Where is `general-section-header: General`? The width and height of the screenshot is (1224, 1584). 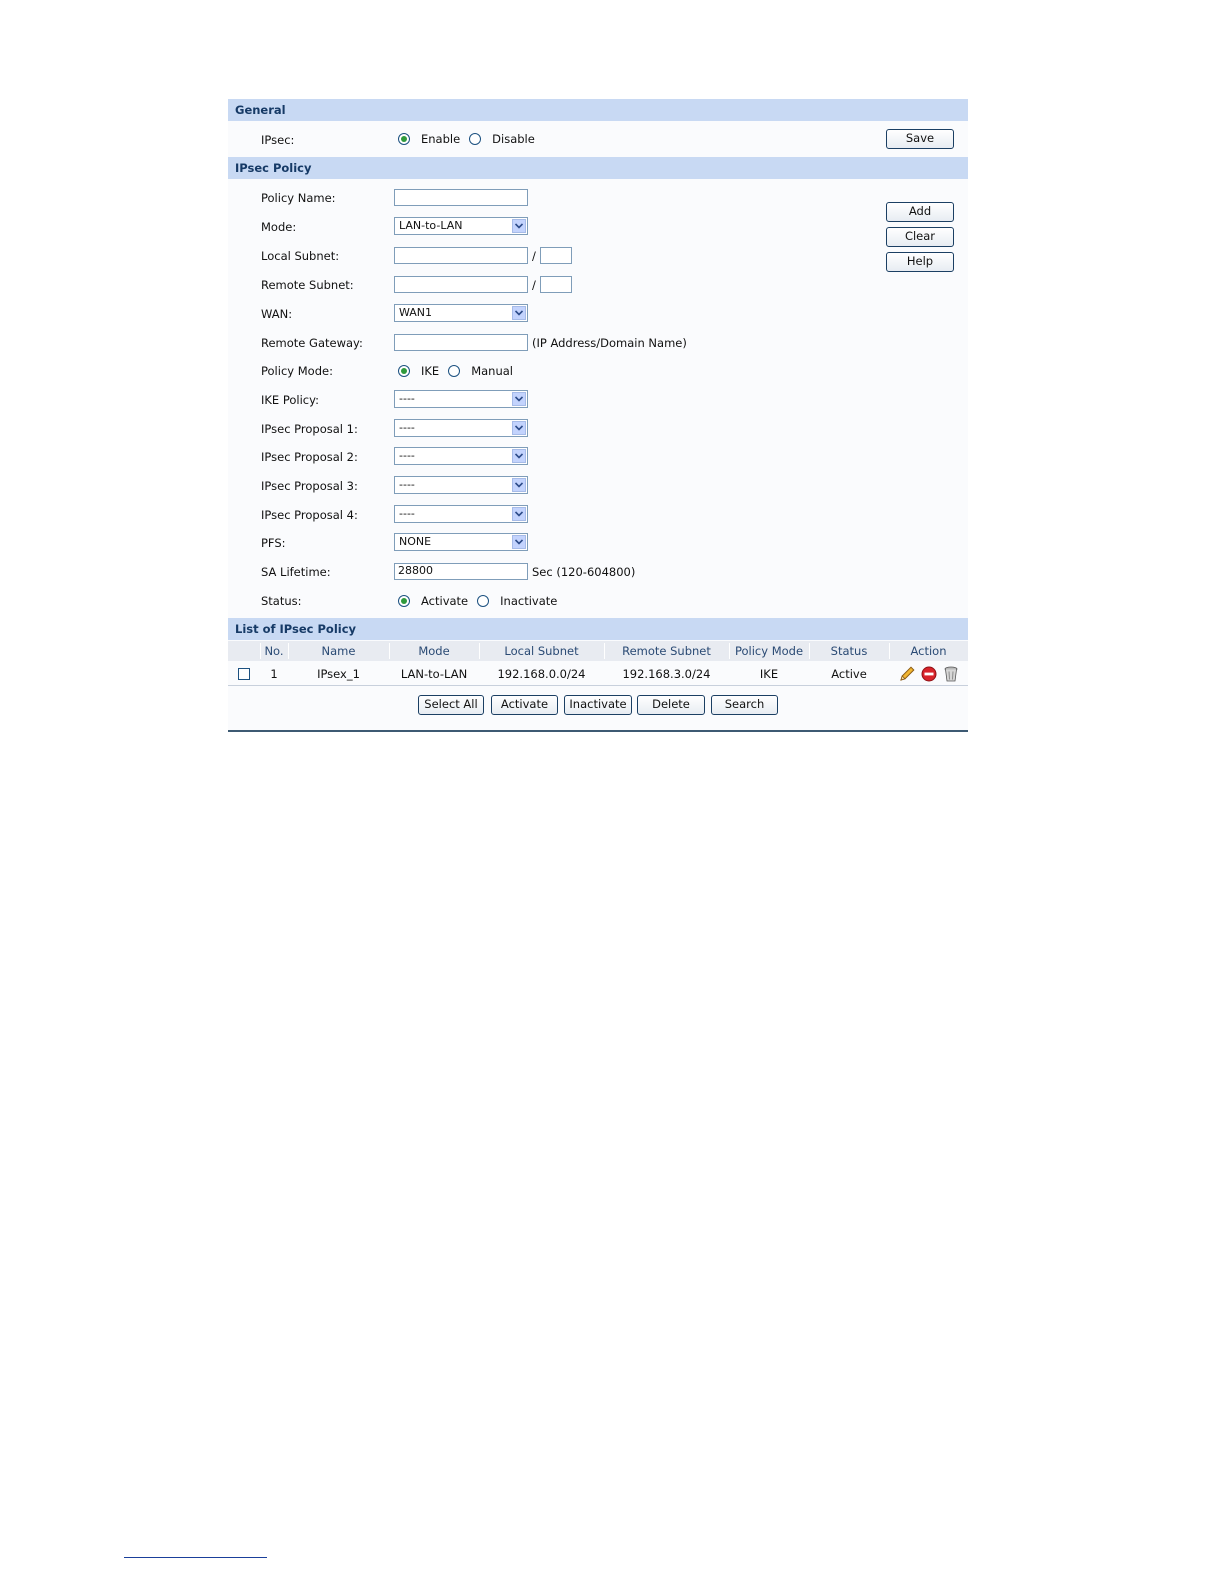 general-section-header: General is located at coordinates (598, 110).